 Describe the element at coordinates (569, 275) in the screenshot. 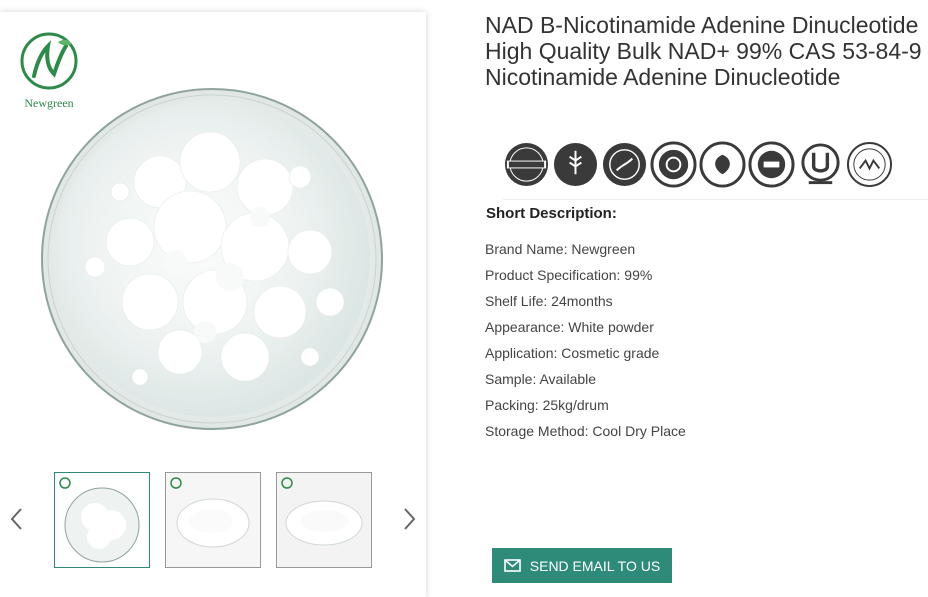

I see `spec-product-specification: Product Specification: 99%` at that location.